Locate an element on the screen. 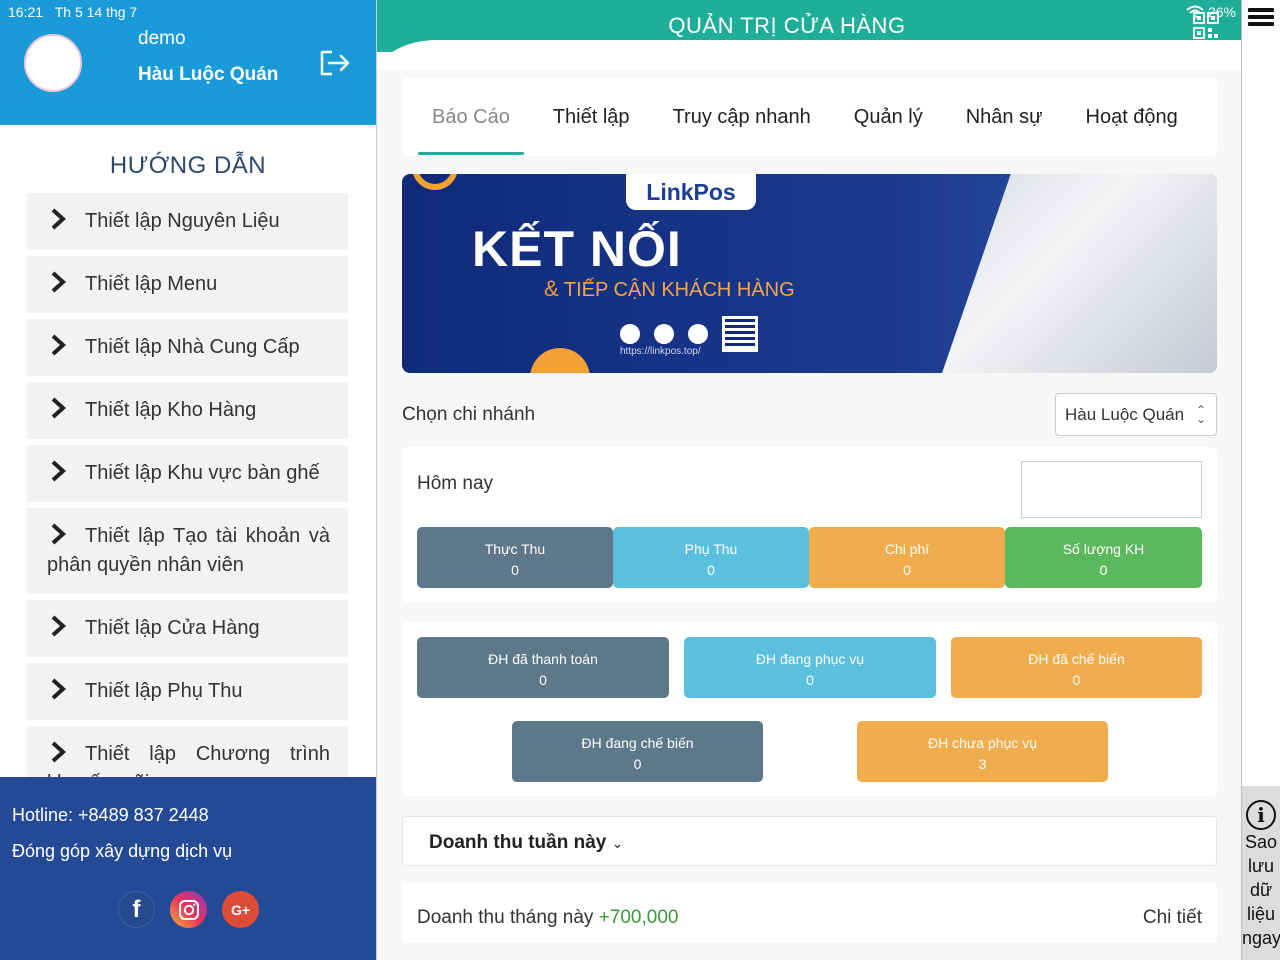  order-paid: ĐH đã thanh toán 0 is located at coordinates (543, 667).